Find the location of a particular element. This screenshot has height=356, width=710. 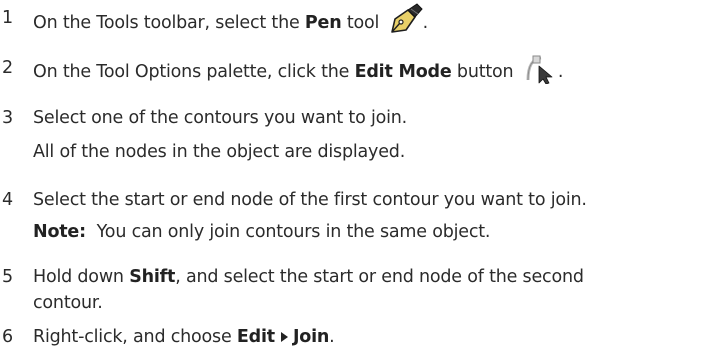

step-text: Right-click, and choose Edit Join. is located at coordinates (184, 337).